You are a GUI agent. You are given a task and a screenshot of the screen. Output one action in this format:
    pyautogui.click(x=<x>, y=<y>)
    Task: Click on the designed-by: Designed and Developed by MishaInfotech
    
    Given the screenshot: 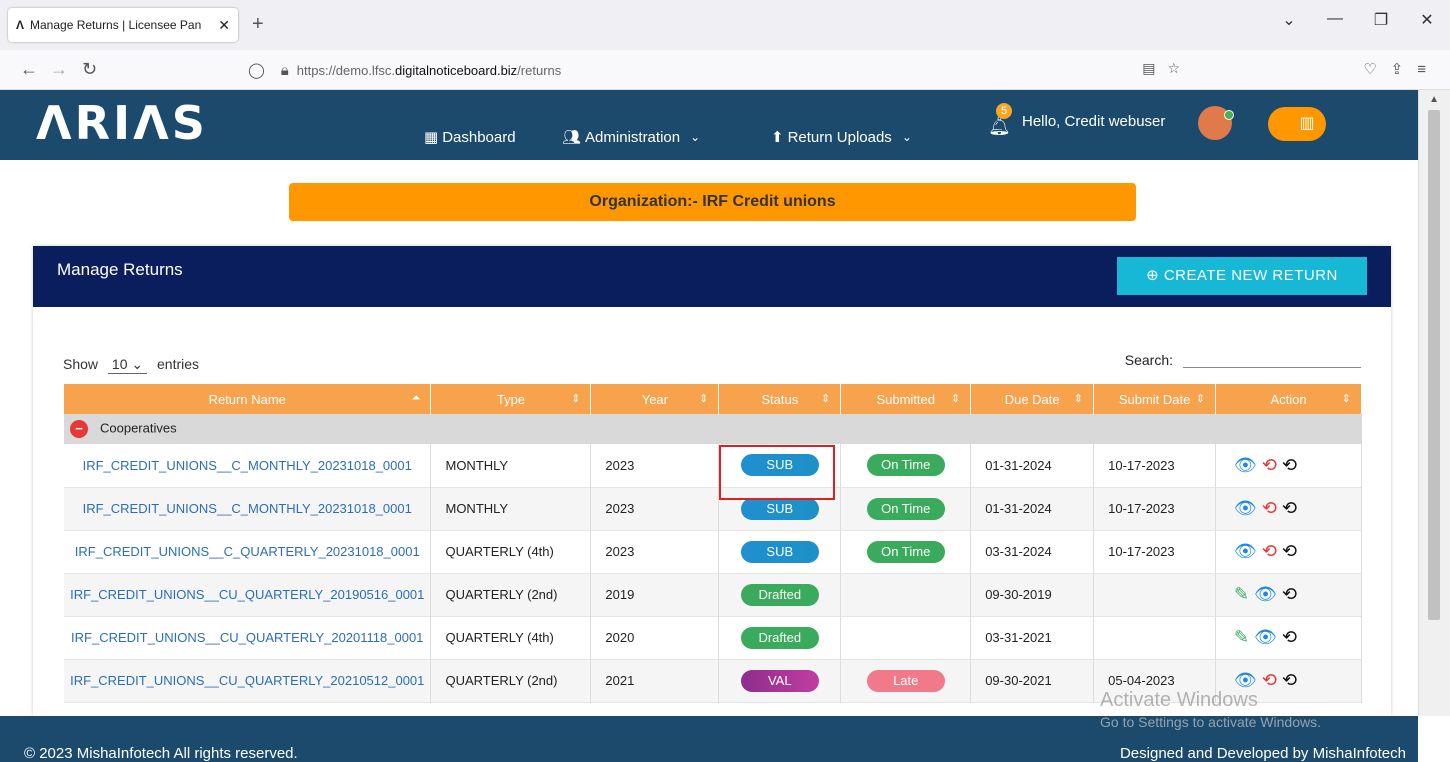 What is the action you would take?
    pyautogui.click(x=1262, y=753)
    